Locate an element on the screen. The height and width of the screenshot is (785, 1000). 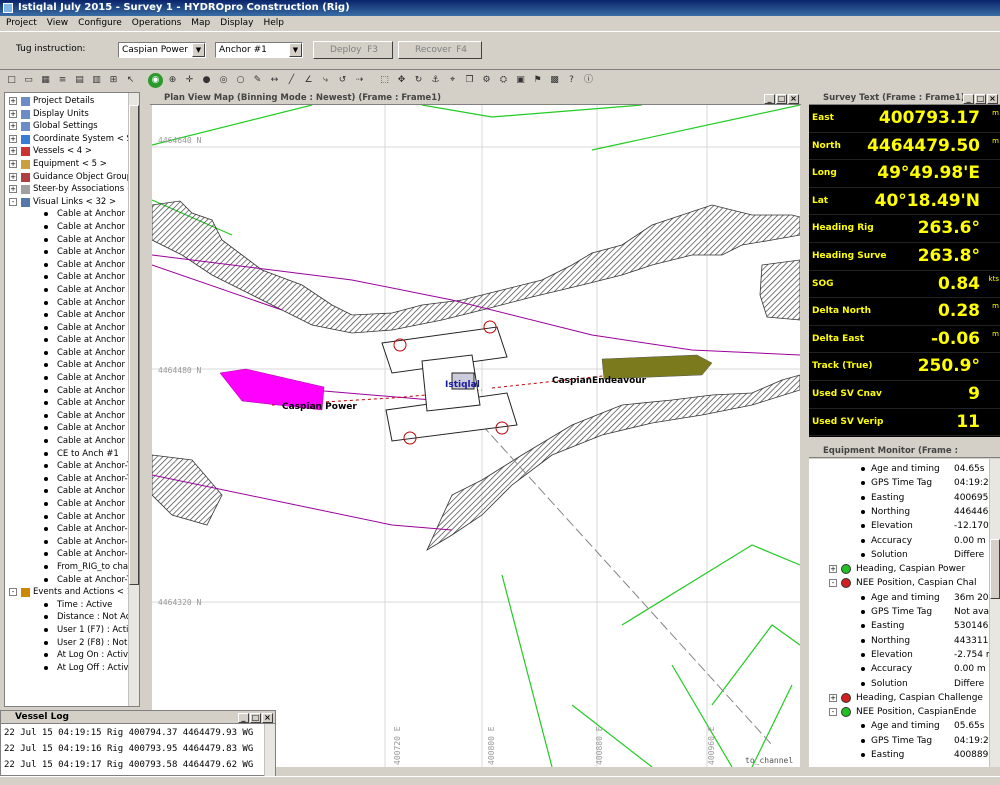
tree-leaf-item: CE to Anch #1 is located at coordinates (68, 454).